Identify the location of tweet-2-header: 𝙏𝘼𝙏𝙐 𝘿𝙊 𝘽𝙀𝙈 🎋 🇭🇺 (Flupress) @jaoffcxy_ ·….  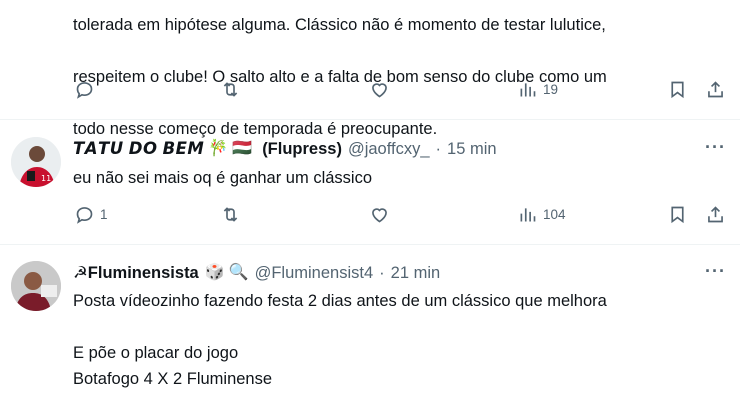
(285, 149).